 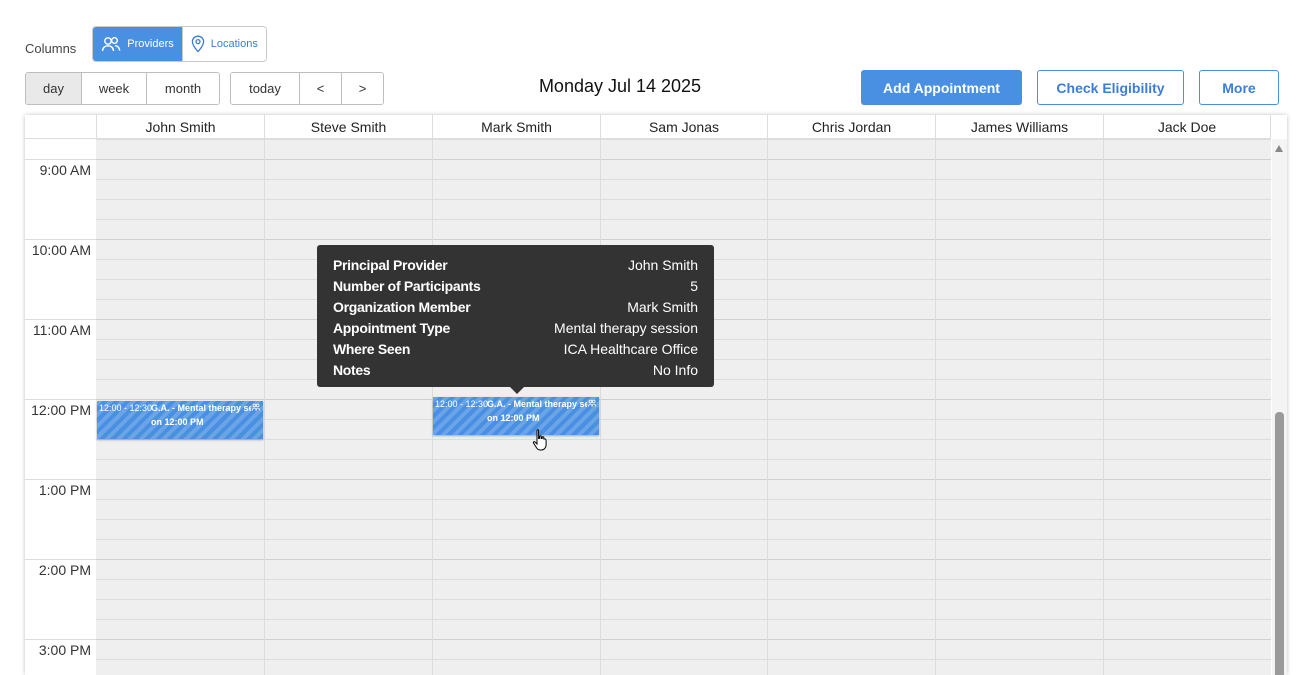 I want to click on tooltip-value: Mental therapy session, so click(x=626, y=327).